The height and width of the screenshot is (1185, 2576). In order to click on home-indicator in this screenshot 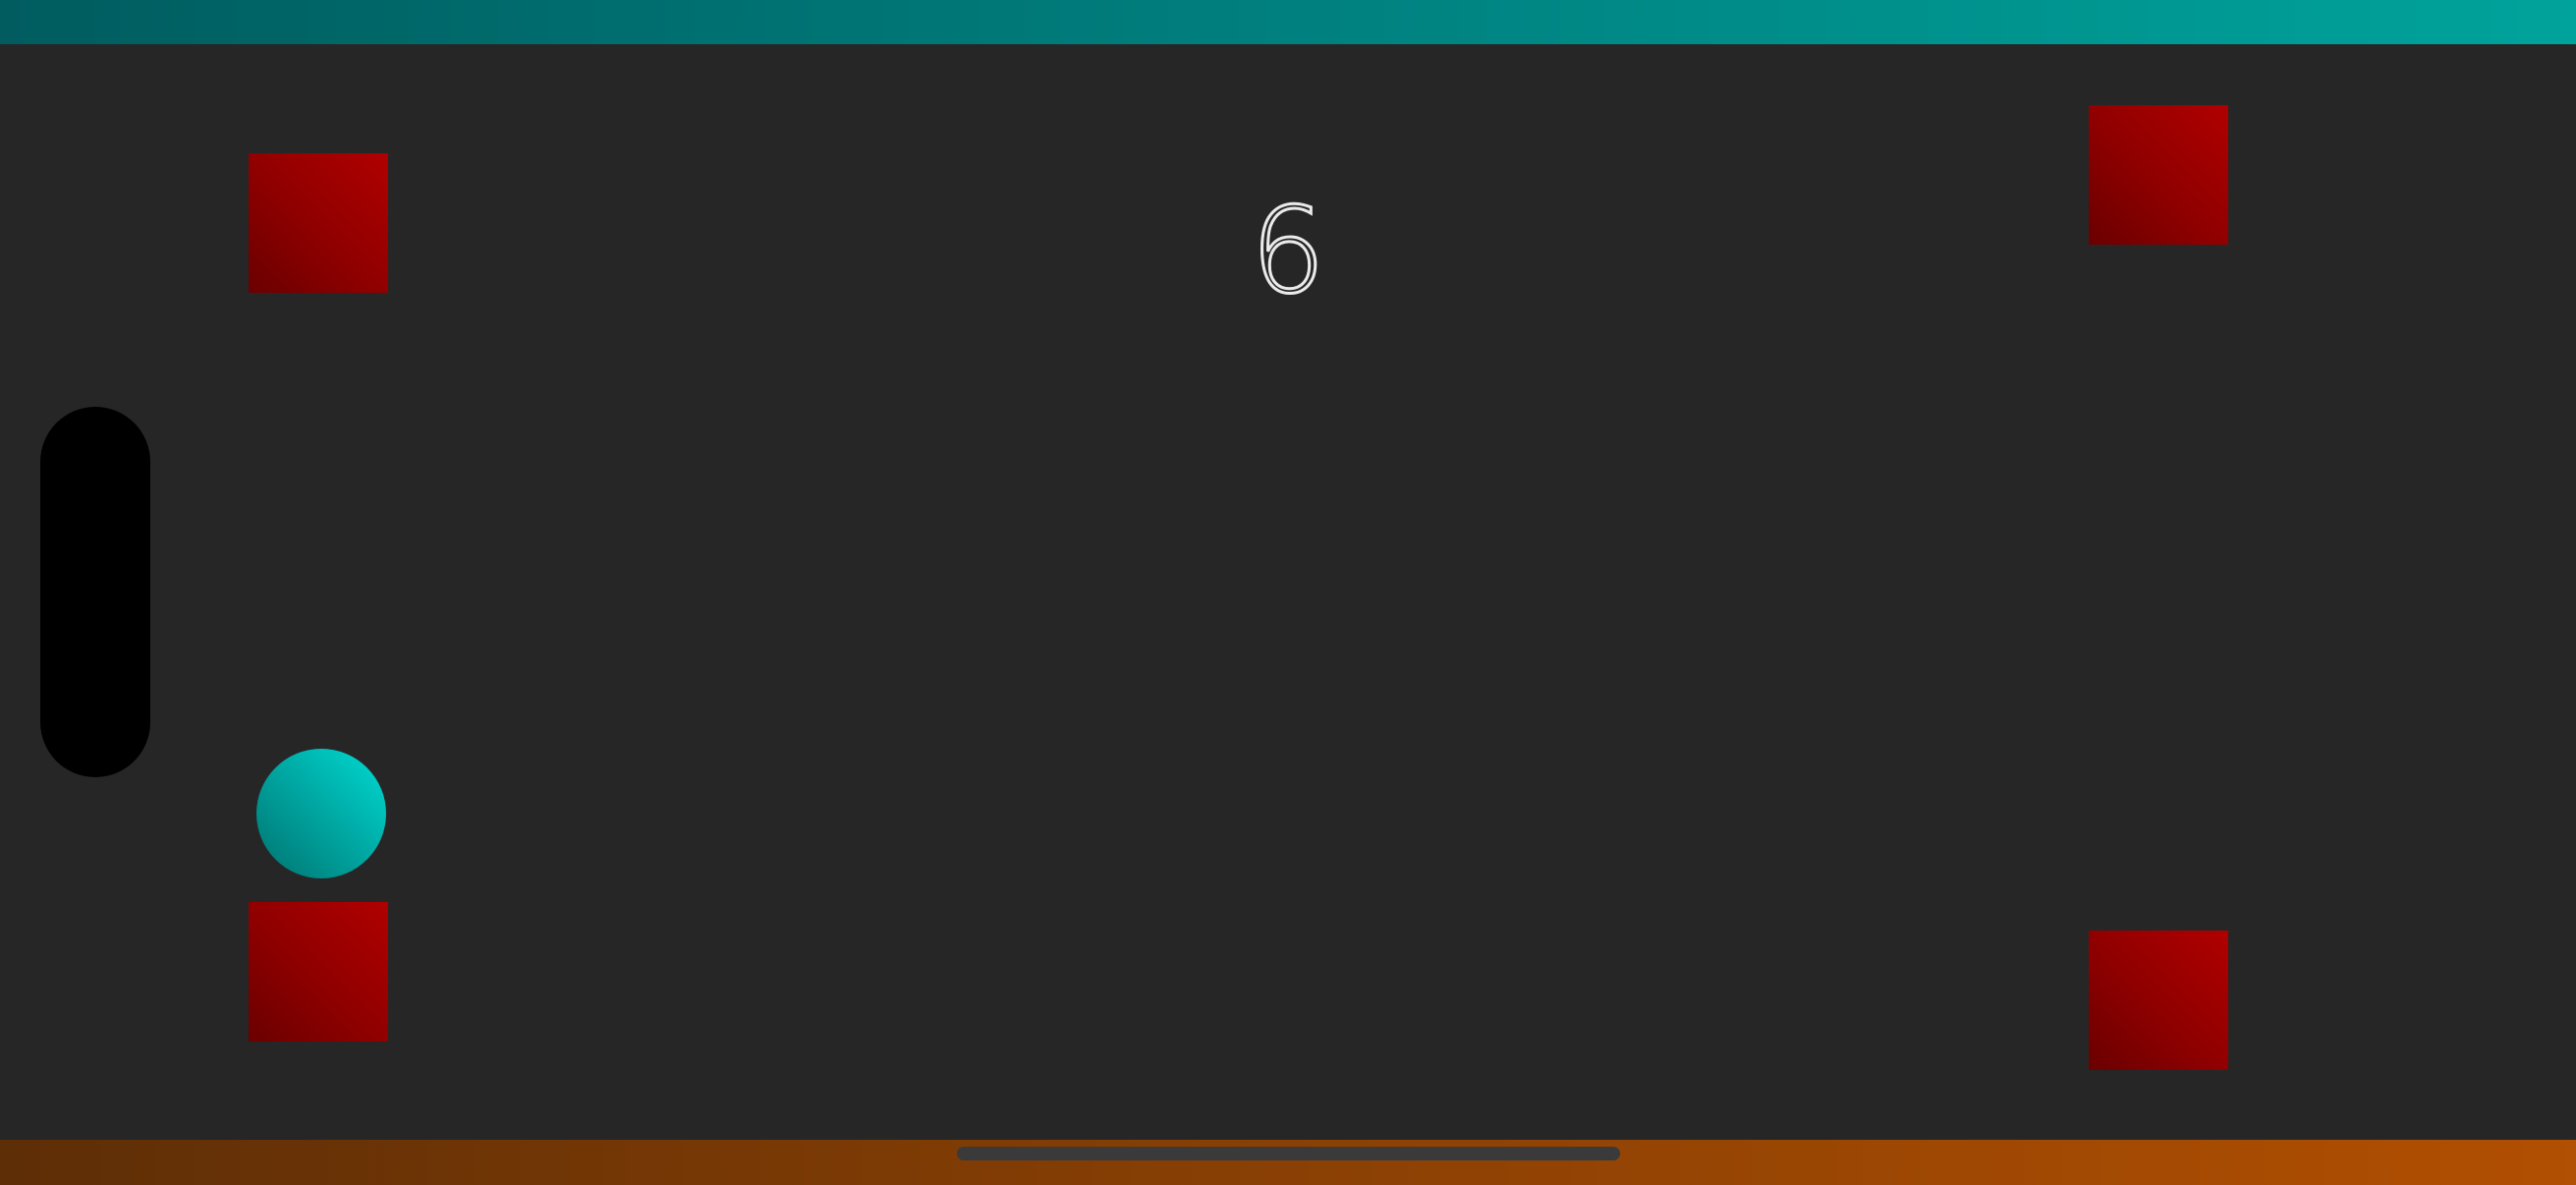, I will do `click(1288, 1154)`.